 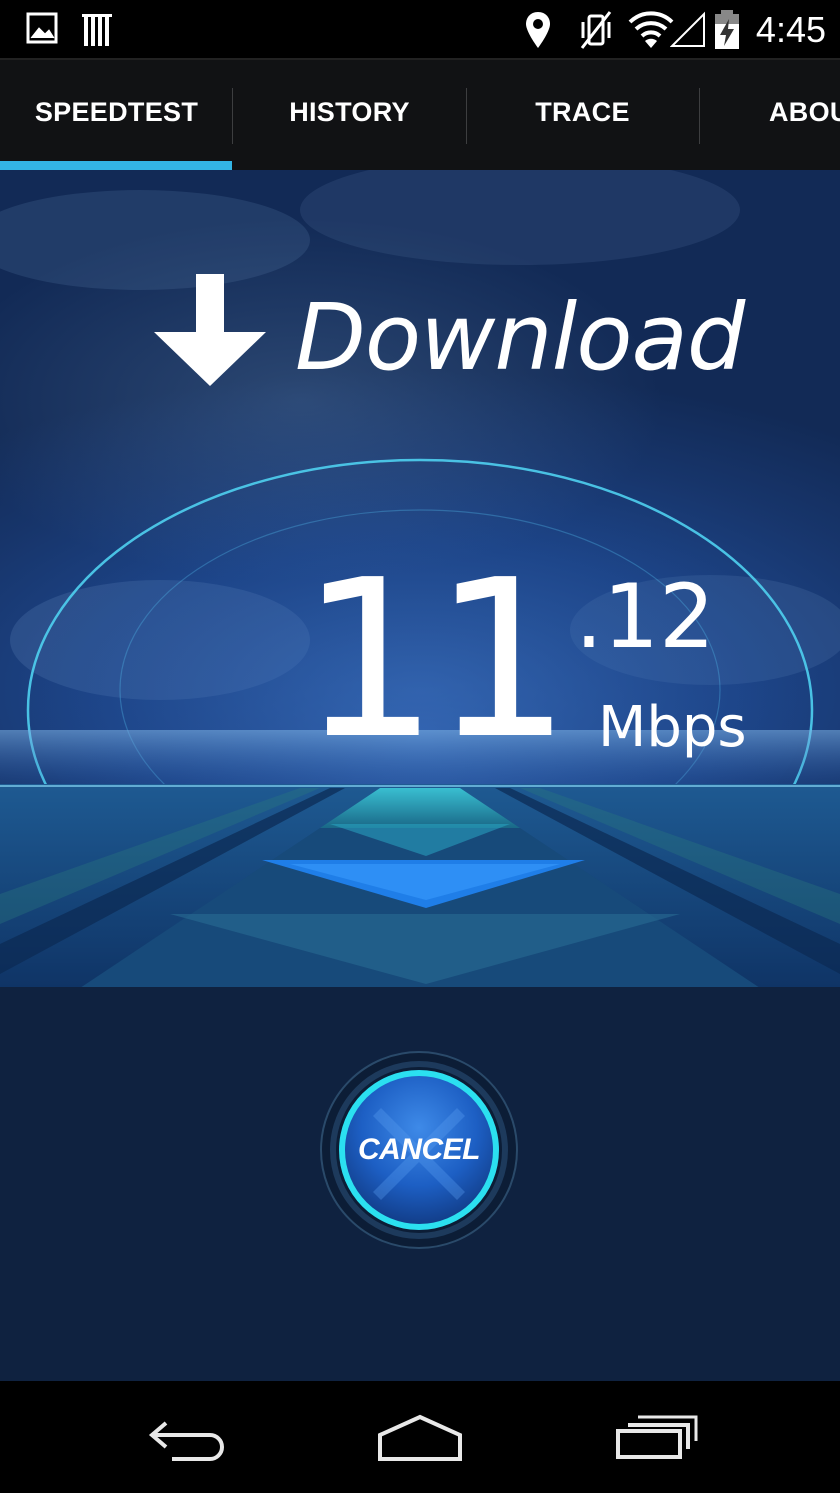 I want to click on cancel-button: CANCEL, so click(x=419, y=1150).